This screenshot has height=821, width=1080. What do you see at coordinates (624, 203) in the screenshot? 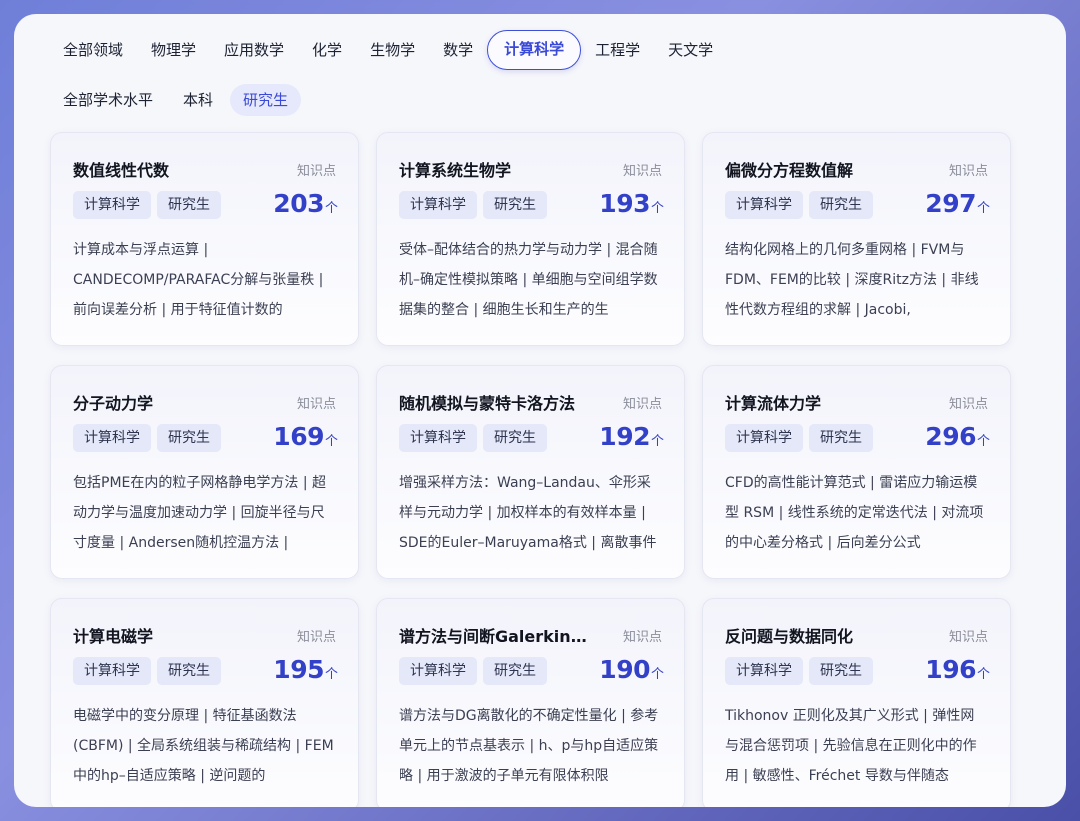
I see `count-number: 193` at bounding box center [624, 203].